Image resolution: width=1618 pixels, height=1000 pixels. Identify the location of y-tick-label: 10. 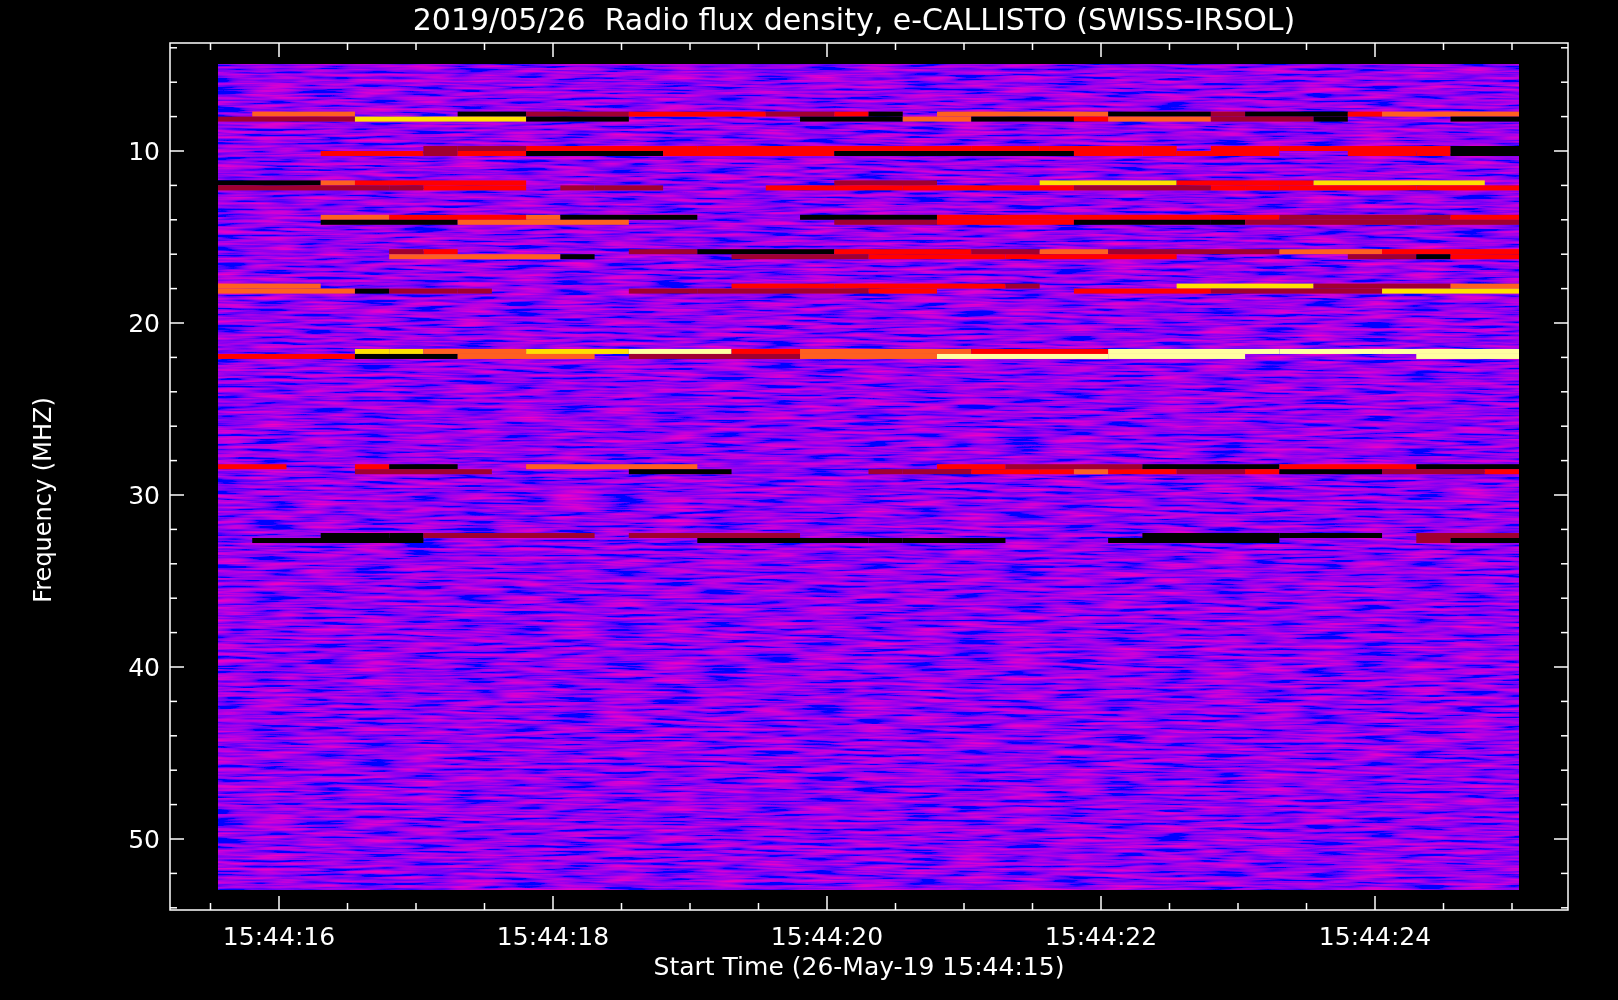
(144, 151).